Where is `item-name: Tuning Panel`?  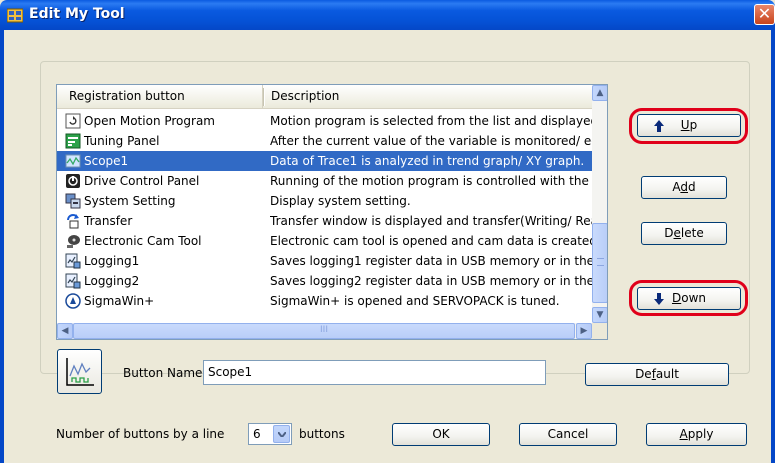 item-name: Tuning Panel is located at coordinates (122, 141).